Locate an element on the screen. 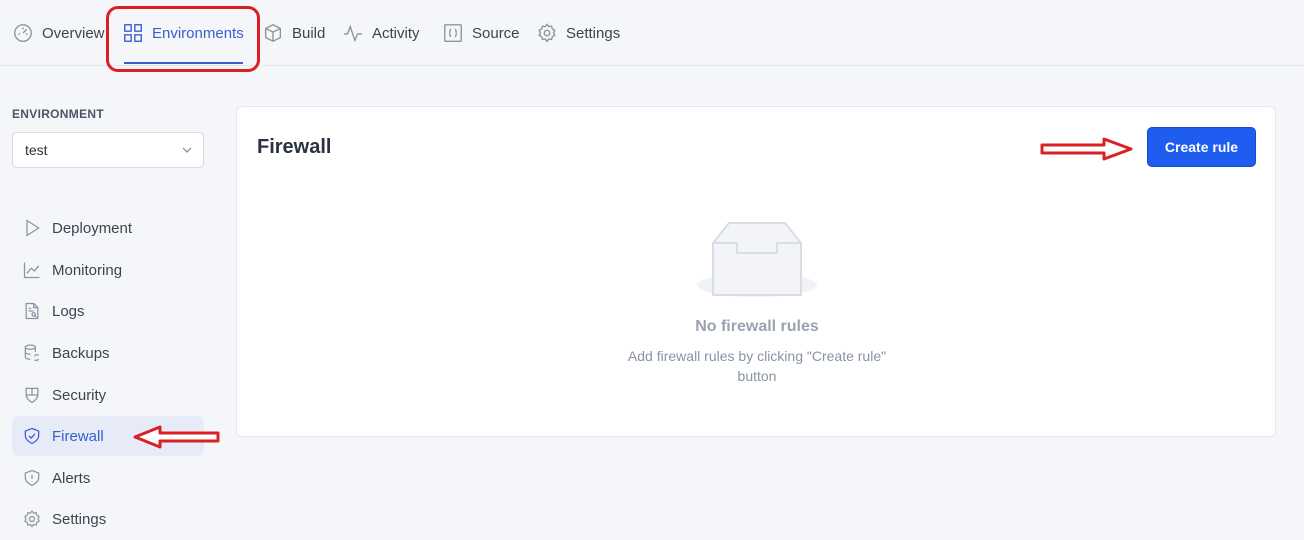 The height and width of the screenshot is (540, 1304). environment-select-value: test is located at coordinates (36, 150).